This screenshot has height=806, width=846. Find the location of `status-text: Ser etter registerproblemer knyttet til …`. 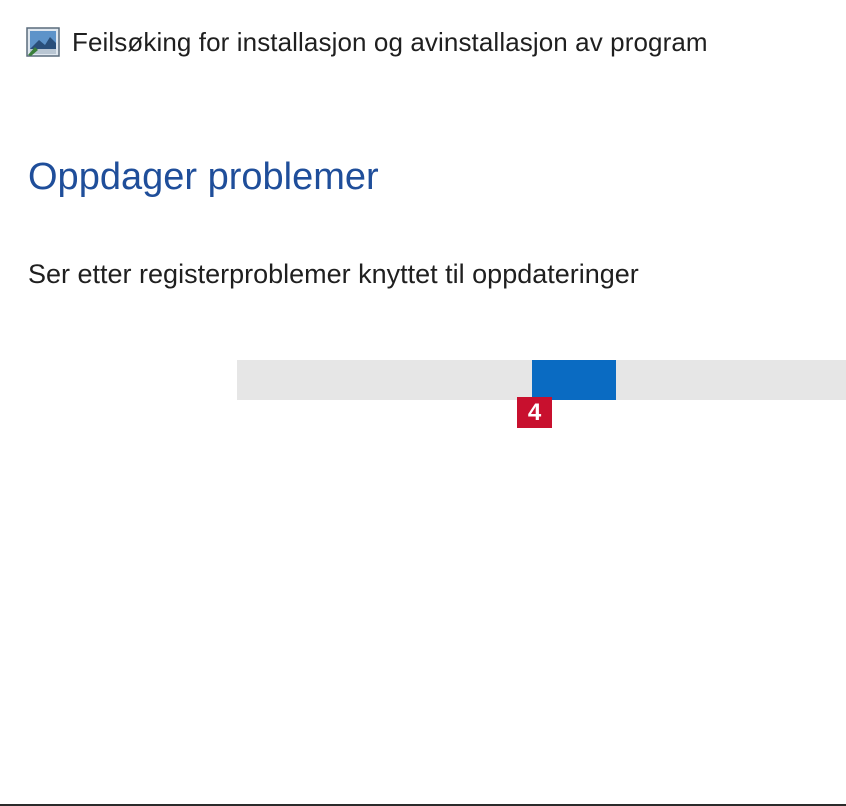

status-text: Ser etter registerproblemer knyttet til … is located at coordinates (333, 274).